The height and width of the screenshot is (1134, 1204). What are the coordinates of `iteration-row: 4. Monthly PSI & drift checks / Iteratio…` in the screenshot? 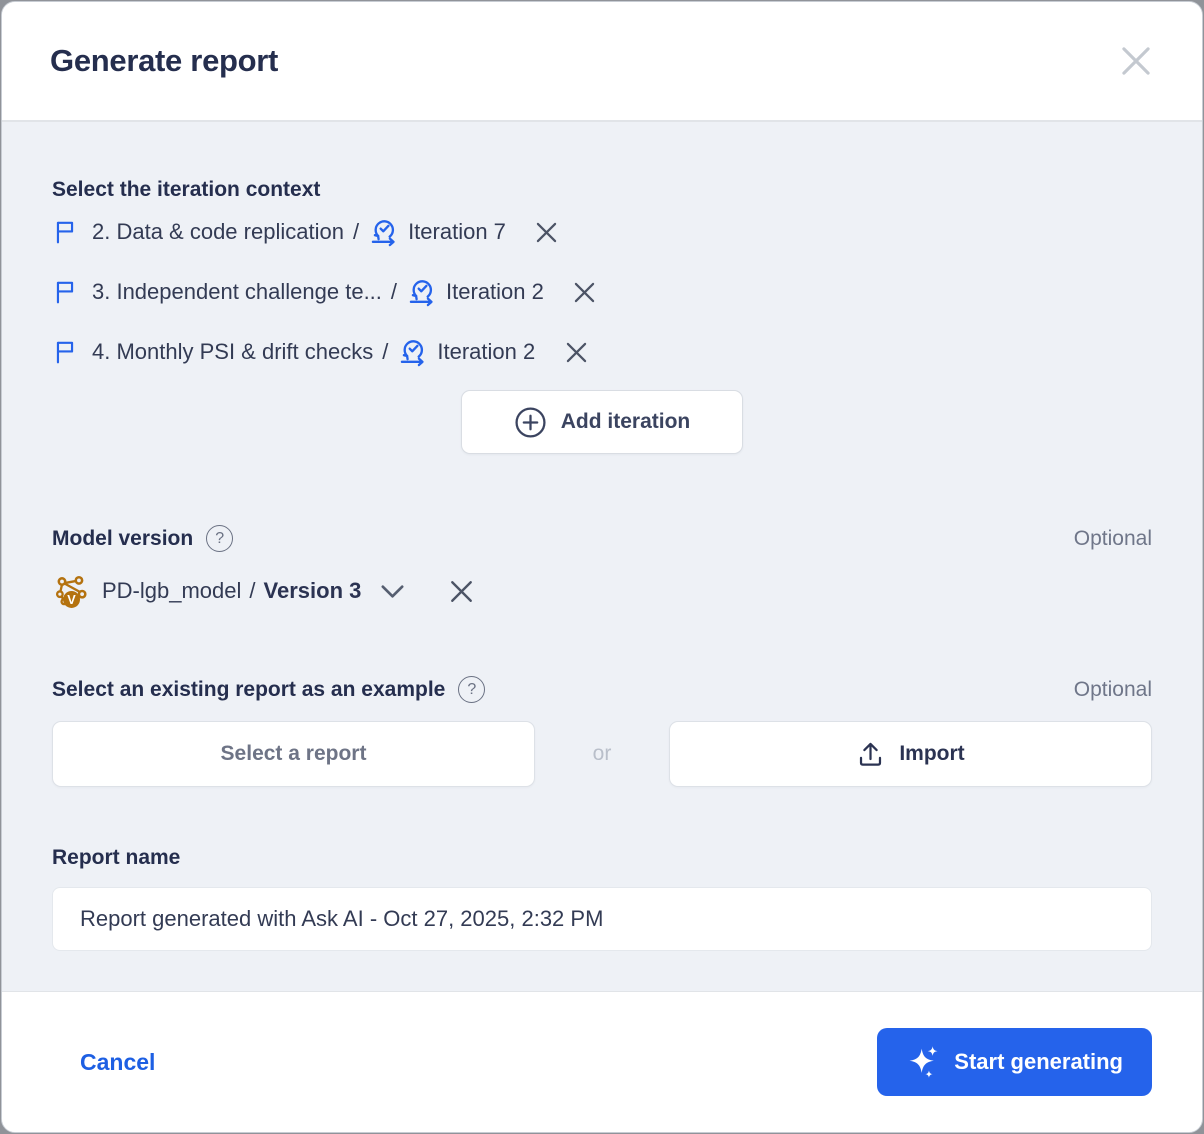 It's located at (602, 352).